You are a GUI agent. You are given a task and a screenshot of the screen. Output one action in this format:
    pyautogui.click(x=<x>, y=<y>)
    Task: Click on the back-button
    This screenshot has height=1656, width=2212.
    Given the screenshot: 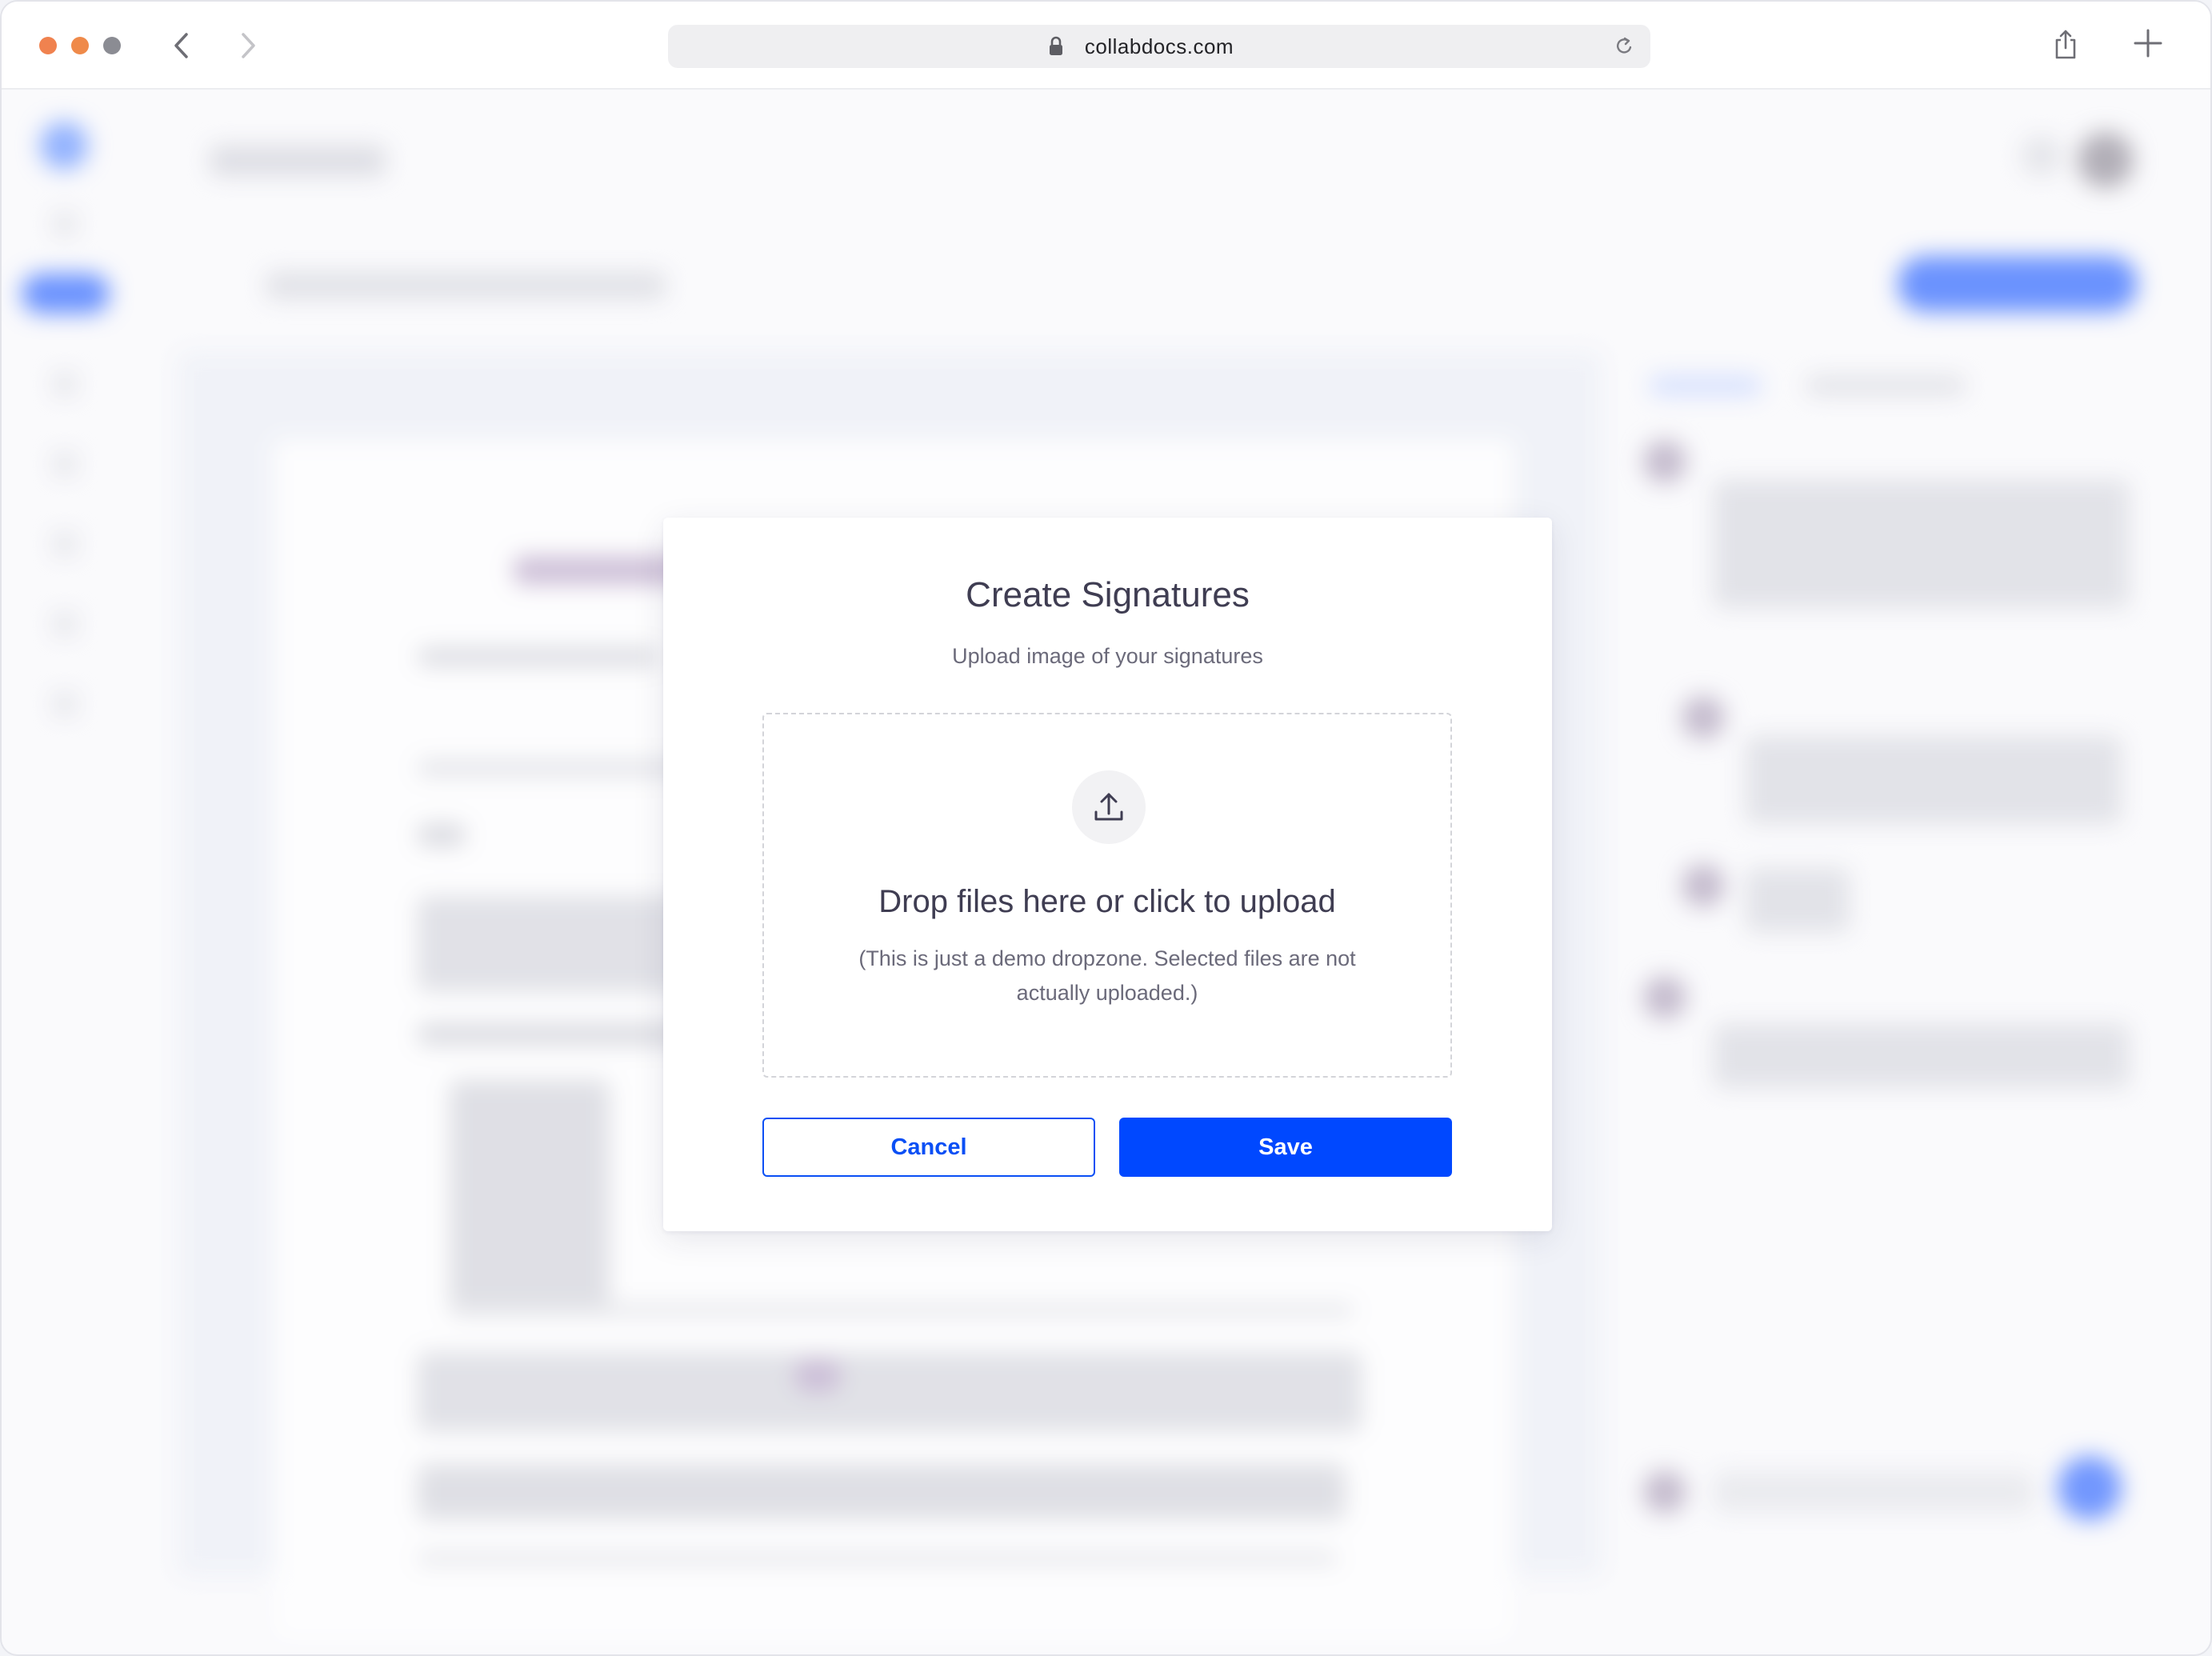 What is the action you would take?
    pyautogui.click(x=182, y=46)
    